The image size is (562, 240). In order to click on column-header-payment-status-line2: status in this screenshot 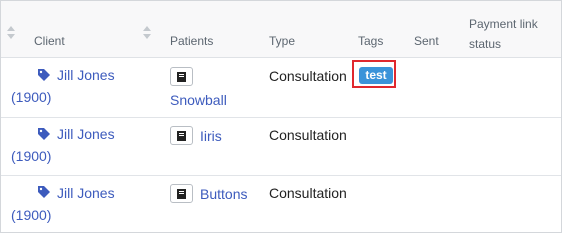, I will do `click(485, 44)`.